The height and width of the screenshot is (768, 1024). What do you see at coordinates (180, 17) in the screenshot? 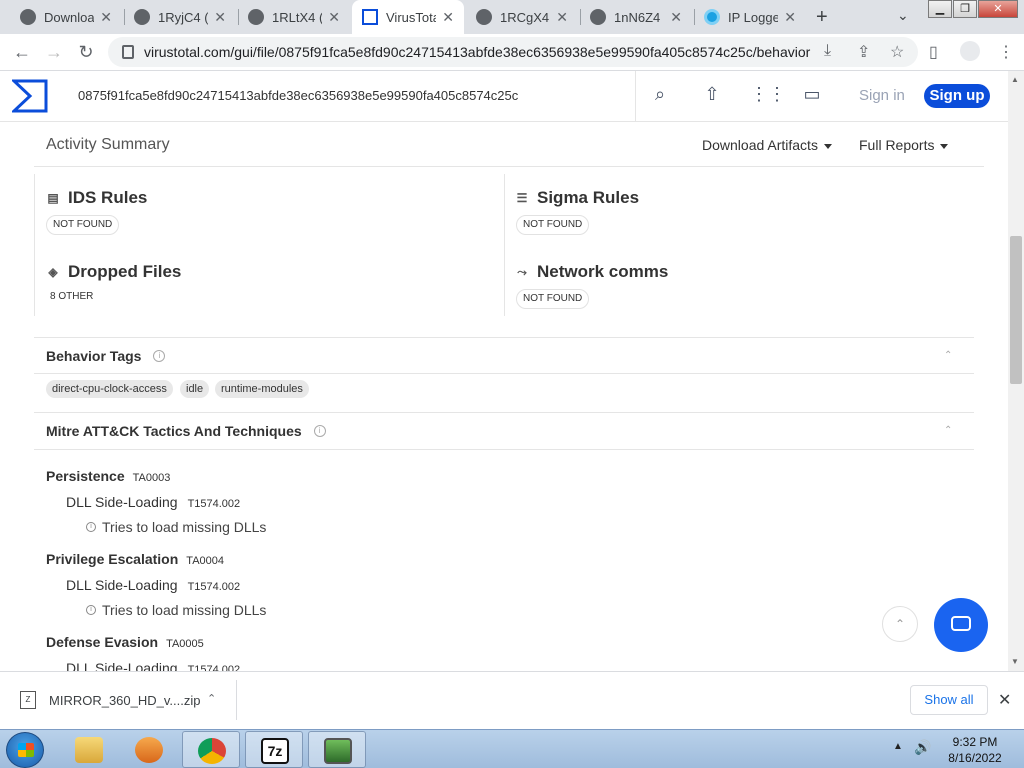
I see `tab-1ryjc4: 1RyjC4 ( ✕` at bounding box center [180, 17].